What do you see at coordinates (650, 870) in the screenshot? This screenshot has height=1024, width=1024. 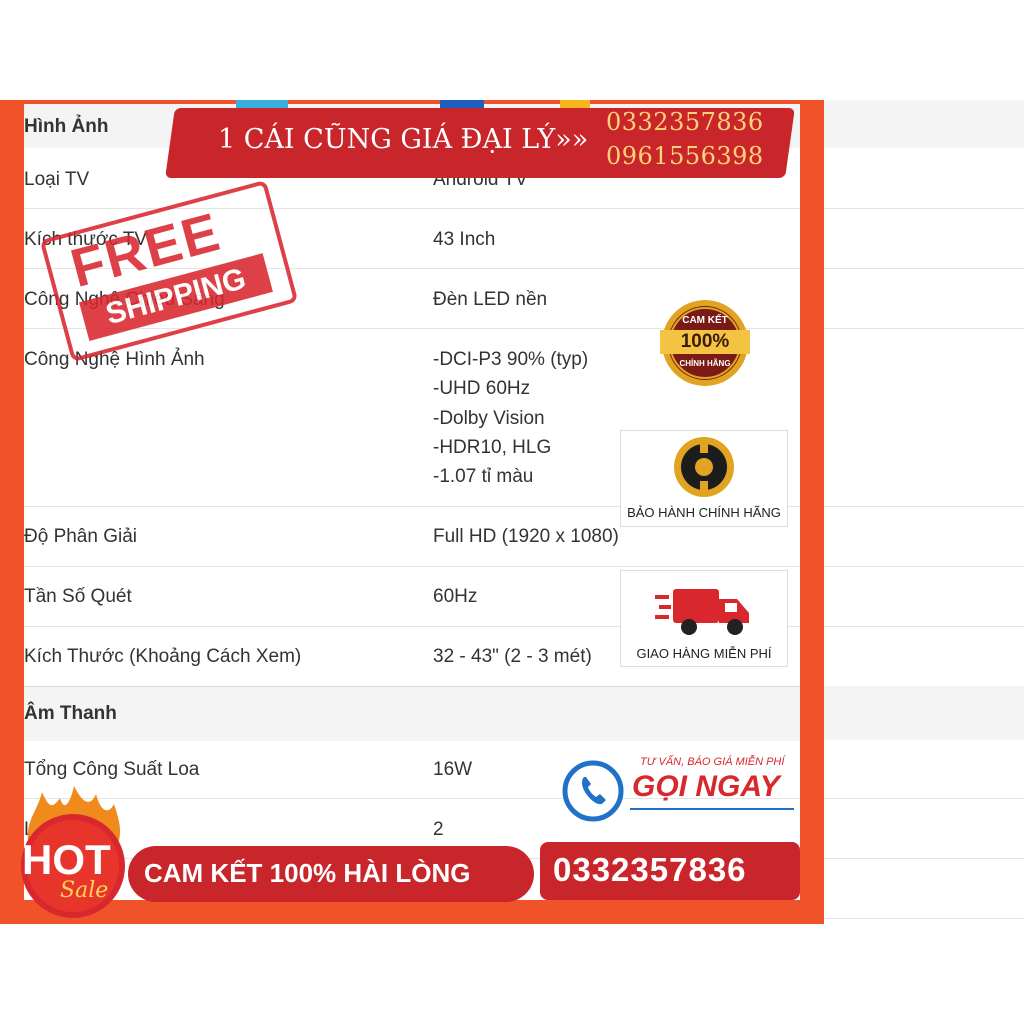 I see `bottom-phone-number: 0332357836` at bounding box center [650, 870].